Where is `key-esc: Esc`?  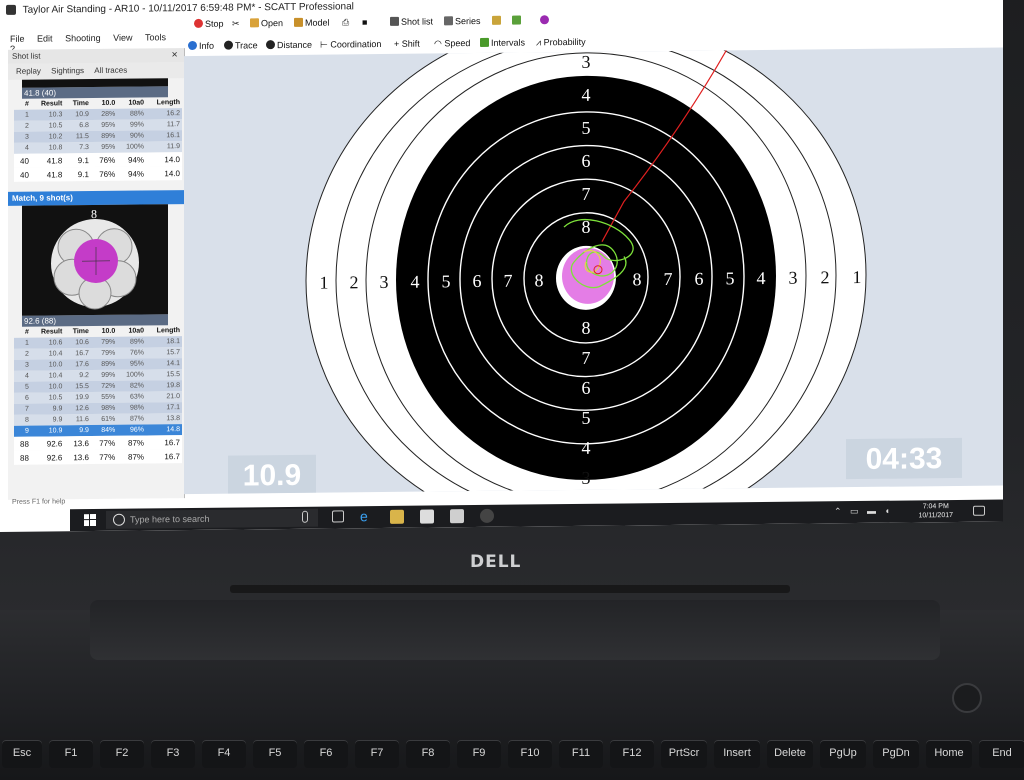
key-esc: Esc is located at coordinates (22, 754).